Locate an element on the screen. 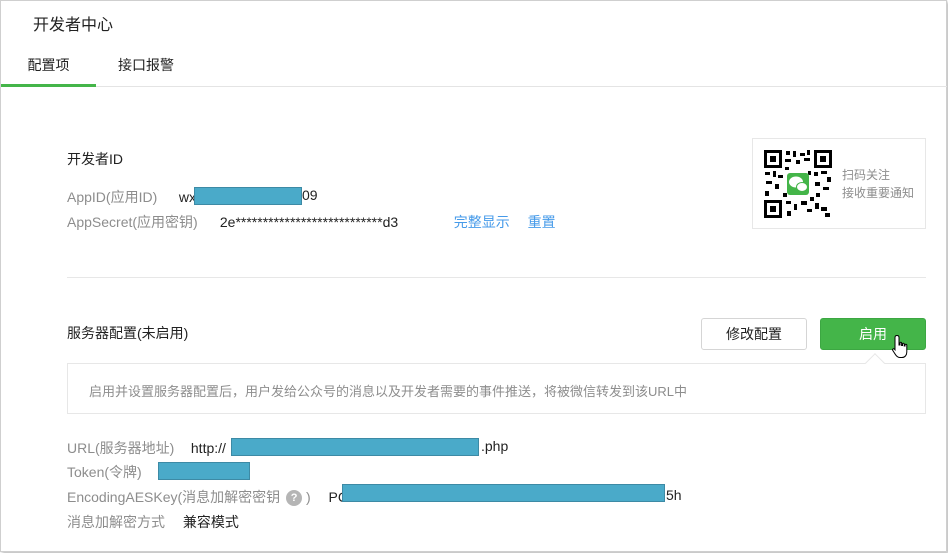 Image resolution: width=948 pixels, height=553 pixels. appid-suffix-wrap: 09 is located at coordinates (310, 196).